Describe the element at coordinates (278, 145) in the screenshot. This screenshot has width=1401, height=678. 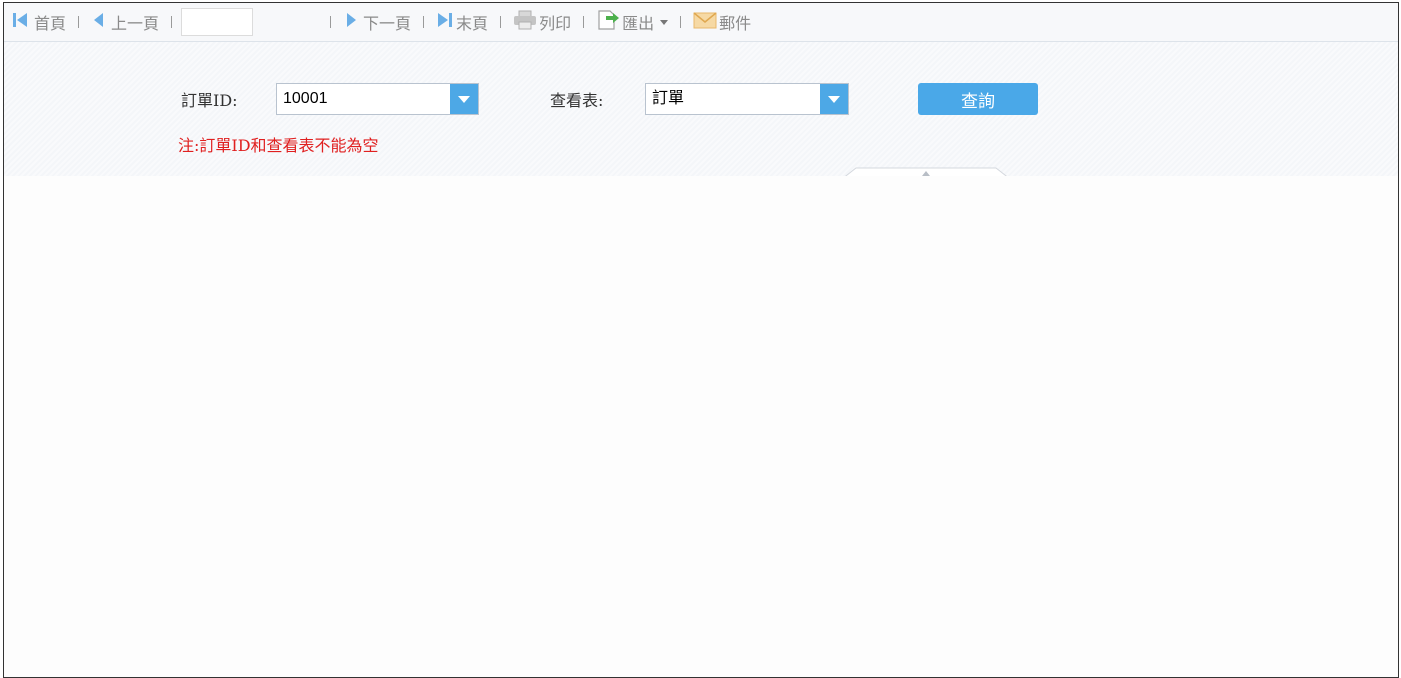
I see `validation-note: 注:訂單ID和查看表不能為空` at that location.